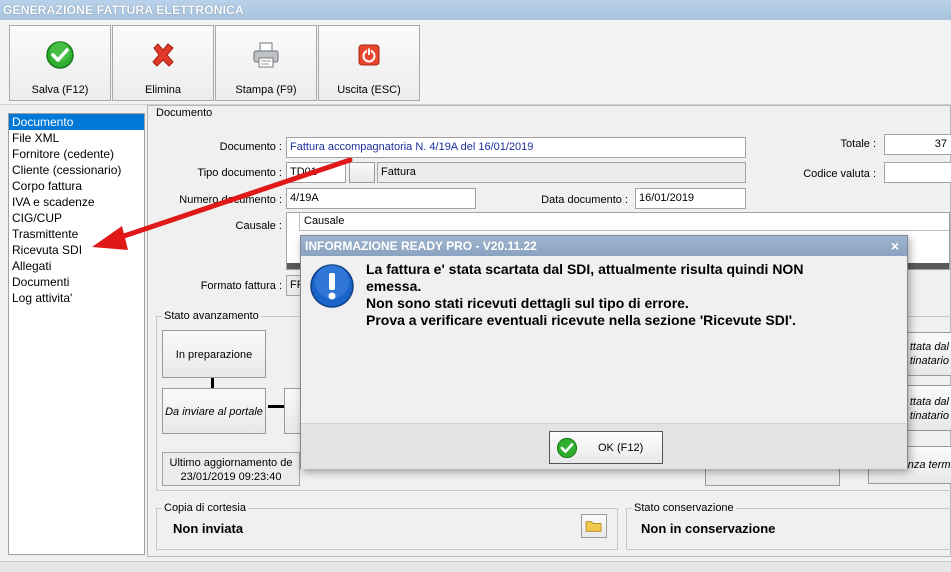  Describe the element at coordinates (621, 448) in the screenshot. I see `ok-button-label: OK (F12)` at that location.